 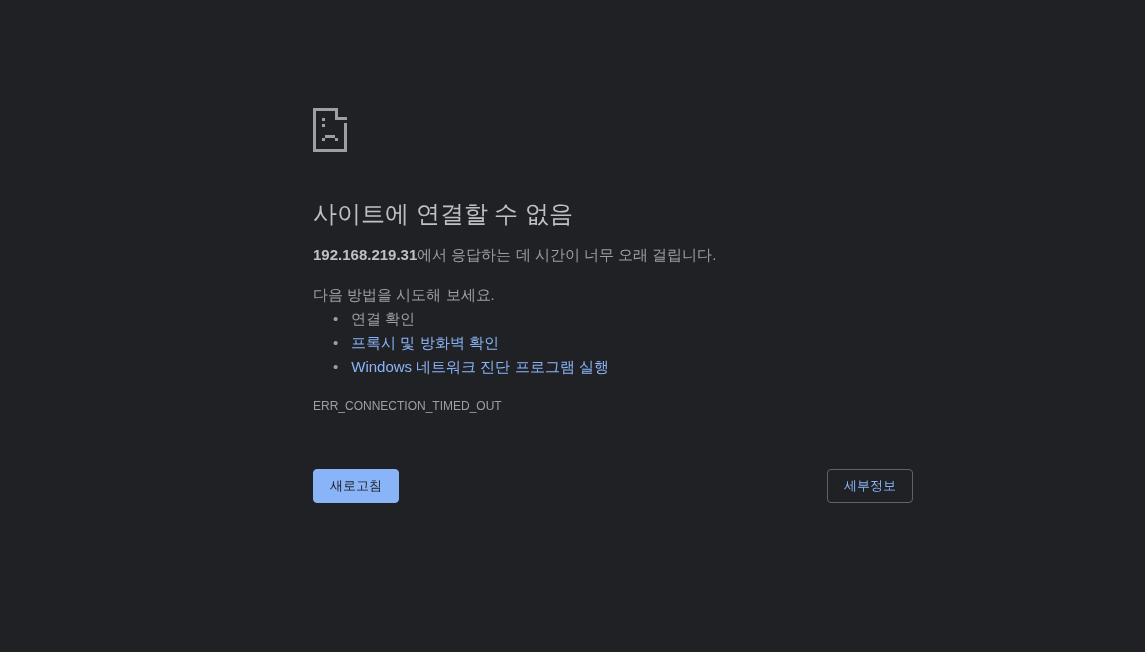 I want to click on suggestions-intro: 다음 방법을 시도해 보세요., so click(x=404, y=295).